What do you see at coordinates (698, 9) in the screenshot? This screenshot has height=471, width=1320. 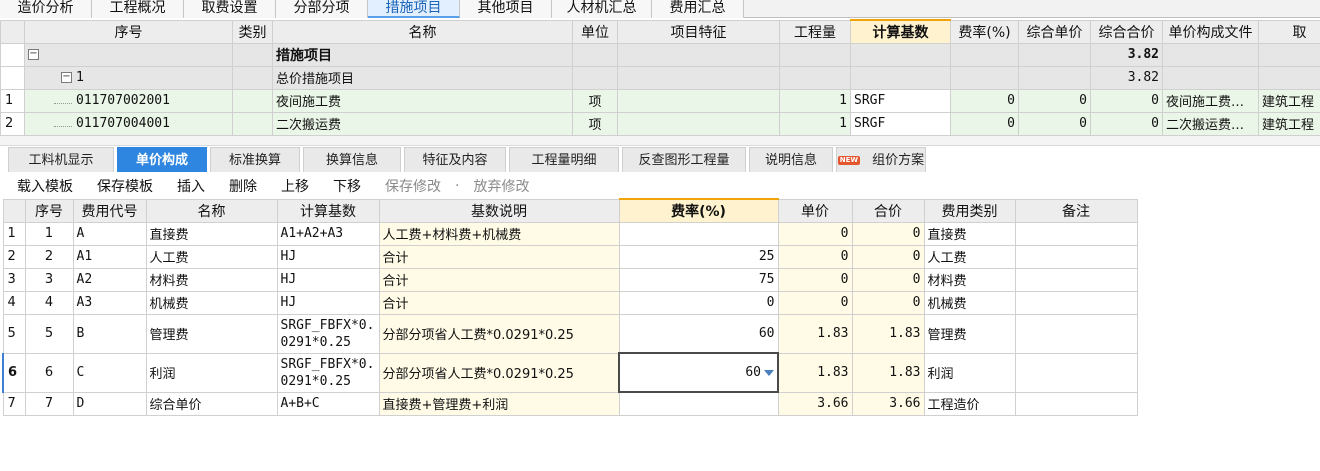 I see `tab-cost-summary: 费用汇总` at bounding box center [698, 9].